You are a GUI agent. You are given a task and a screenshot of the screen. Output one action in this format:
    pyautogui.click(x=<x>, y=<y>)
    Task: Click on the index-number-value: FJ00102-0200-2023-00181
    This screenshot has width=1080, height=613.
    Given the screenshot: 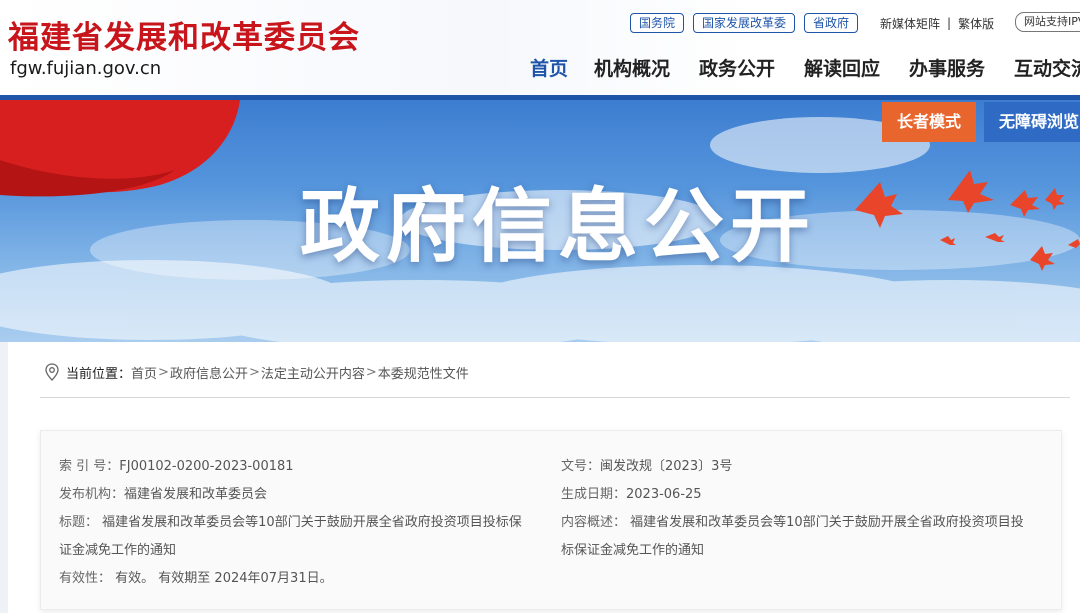 What is the action you would take?
    pyautogui.click(x=206, y=466)
    